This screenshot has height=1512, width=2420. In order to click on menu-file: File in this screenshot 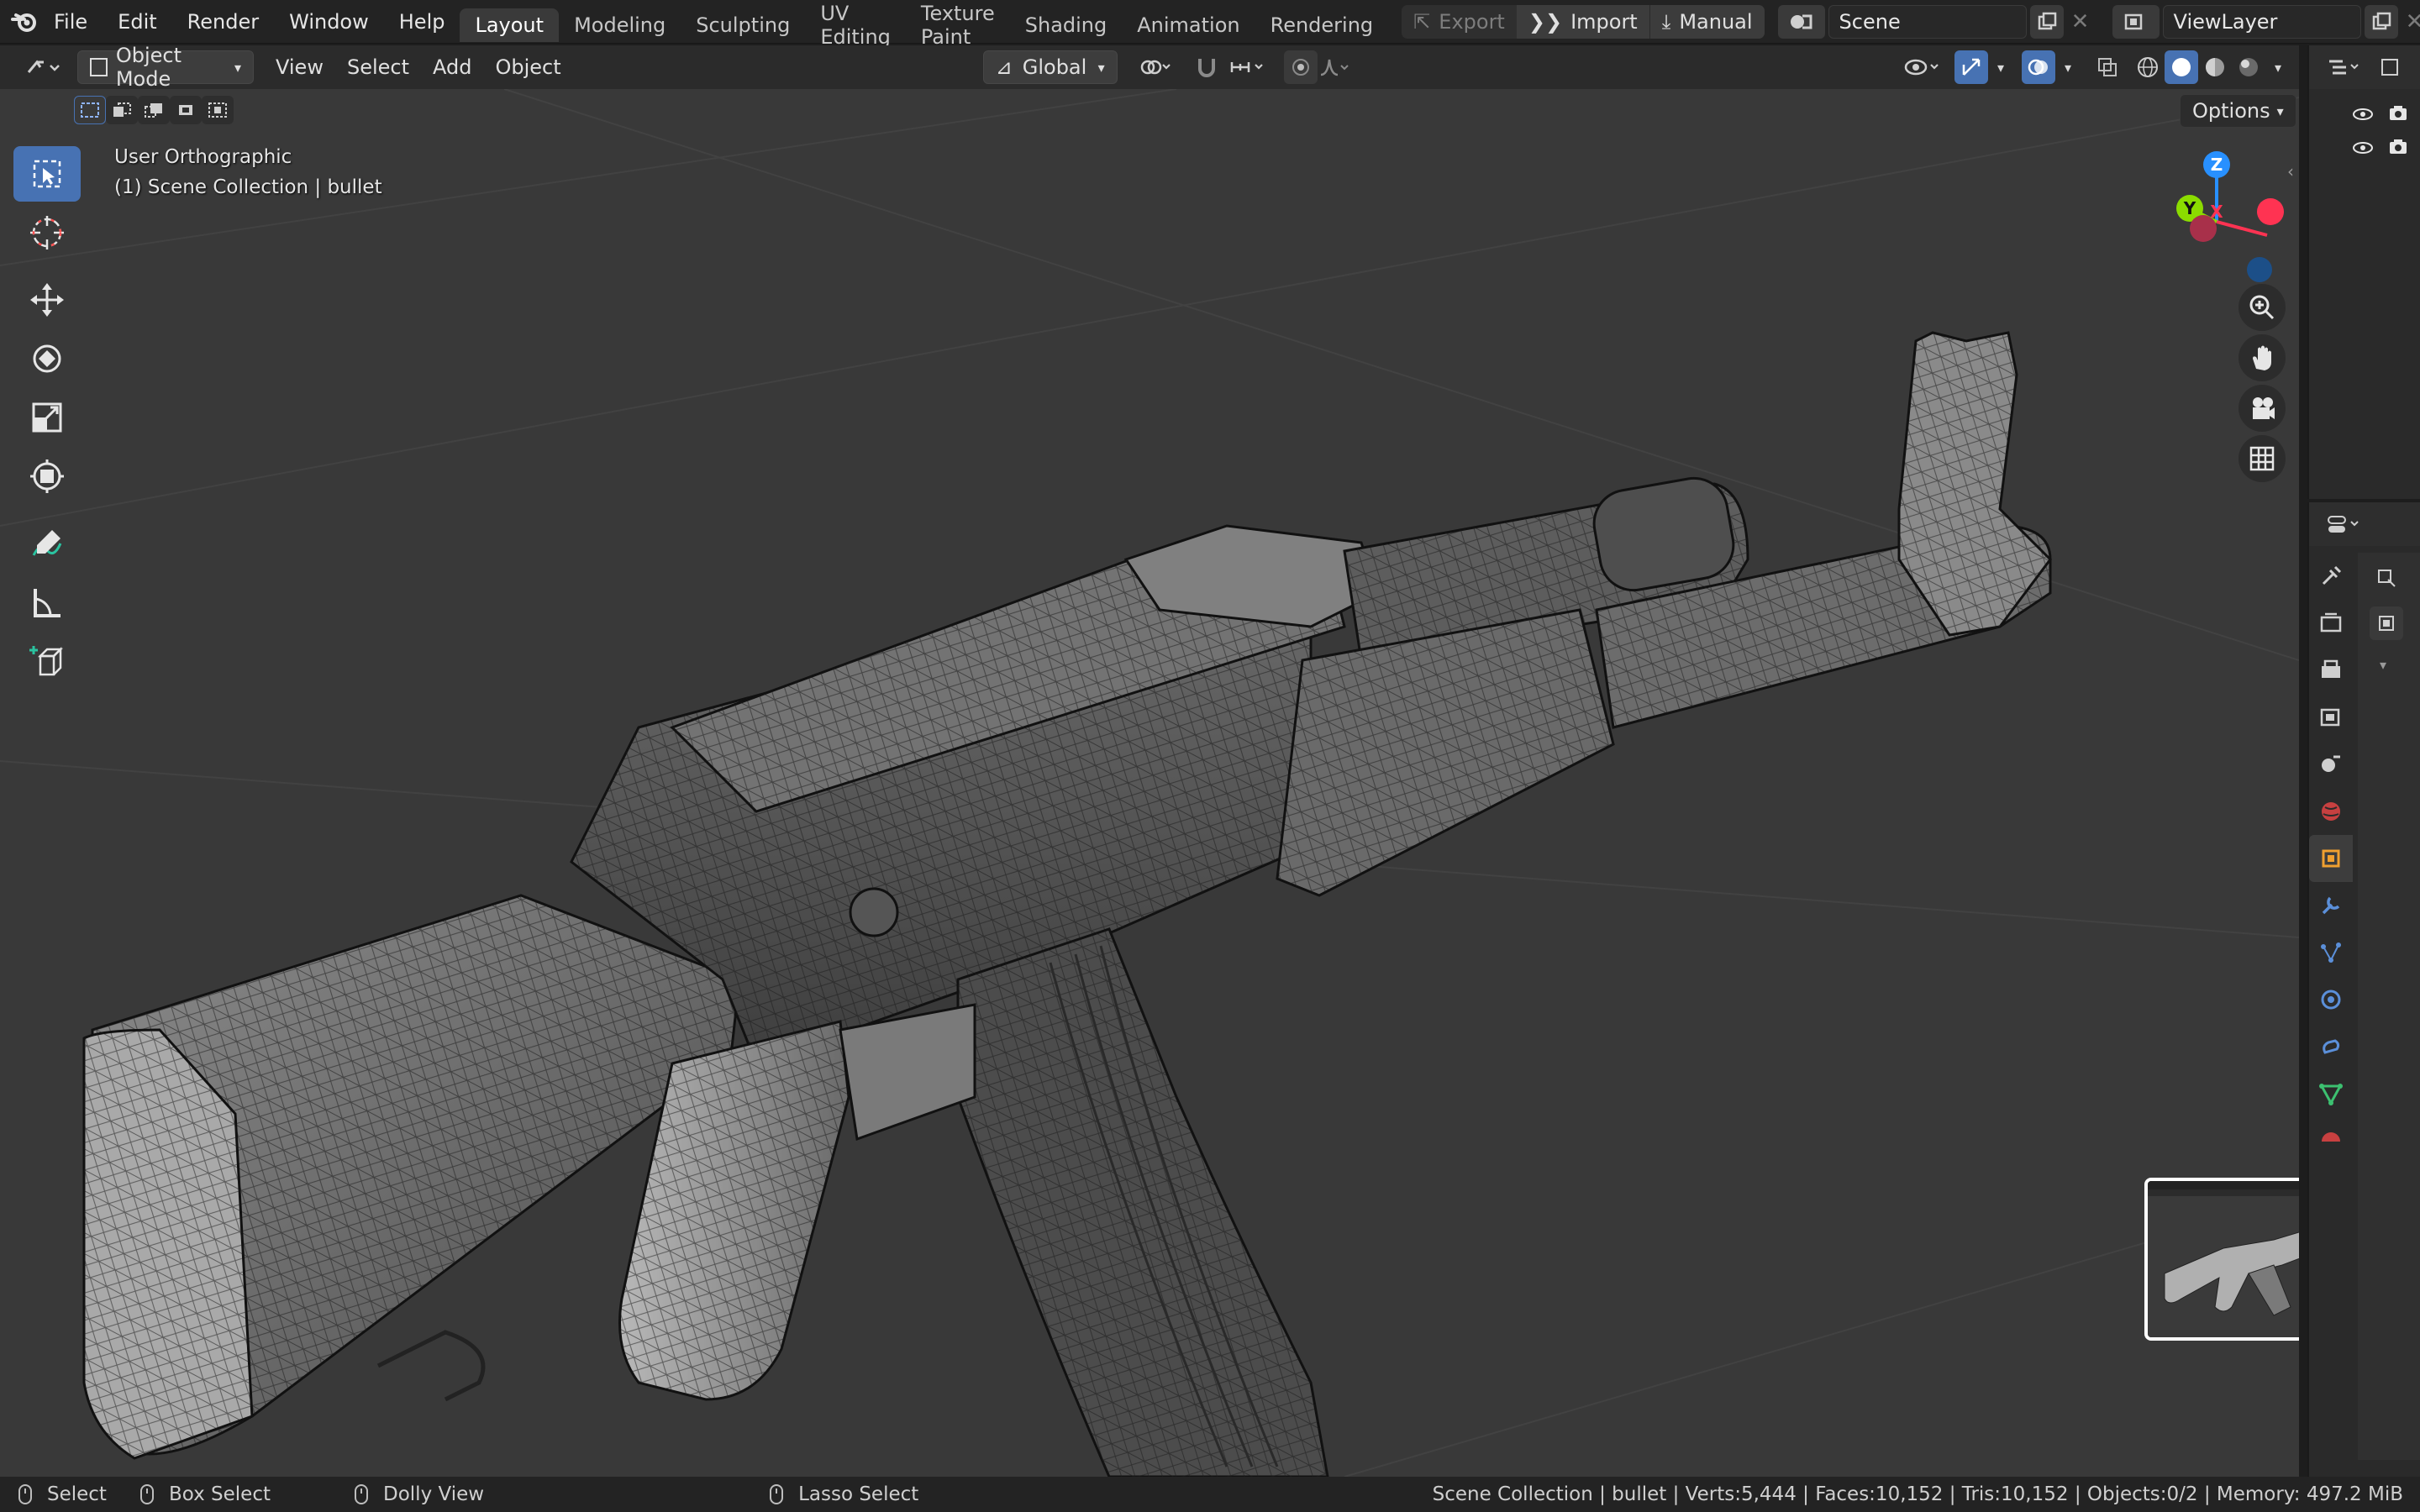, I will do `click(71, 22)`.